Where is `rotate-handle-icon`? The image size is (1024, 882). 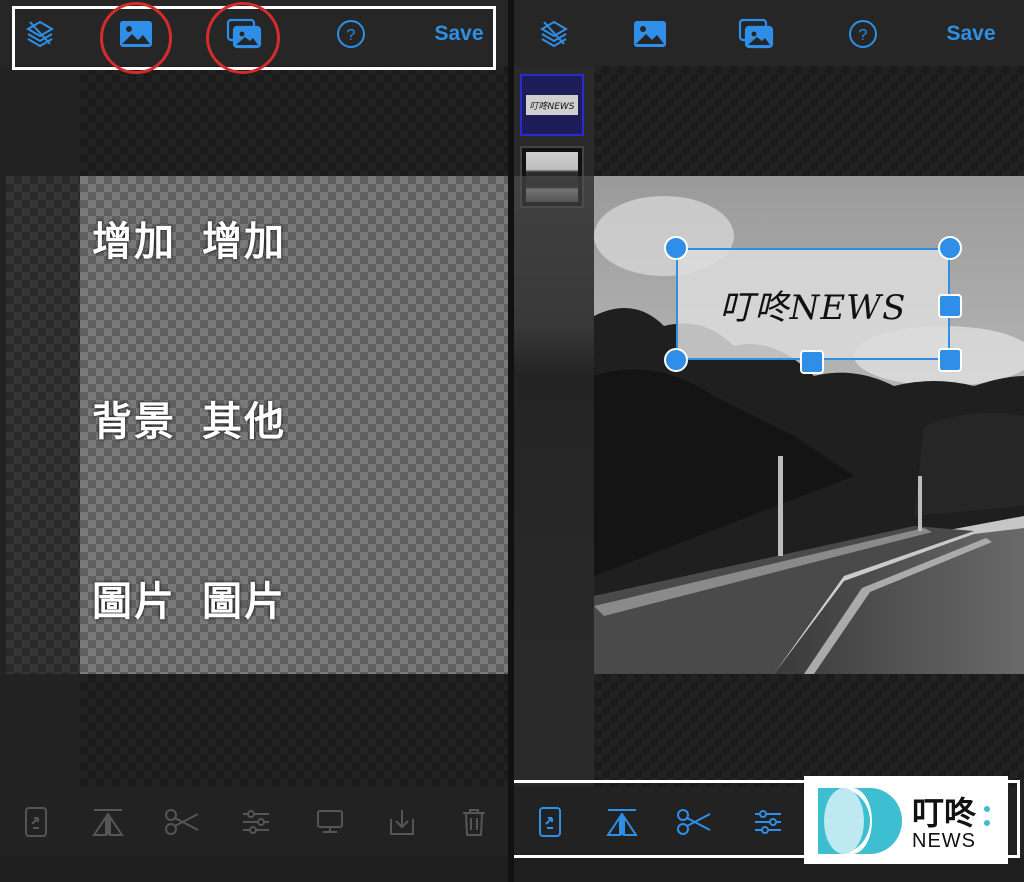
rotate-handle-icon is located at coordinates (950, 248).